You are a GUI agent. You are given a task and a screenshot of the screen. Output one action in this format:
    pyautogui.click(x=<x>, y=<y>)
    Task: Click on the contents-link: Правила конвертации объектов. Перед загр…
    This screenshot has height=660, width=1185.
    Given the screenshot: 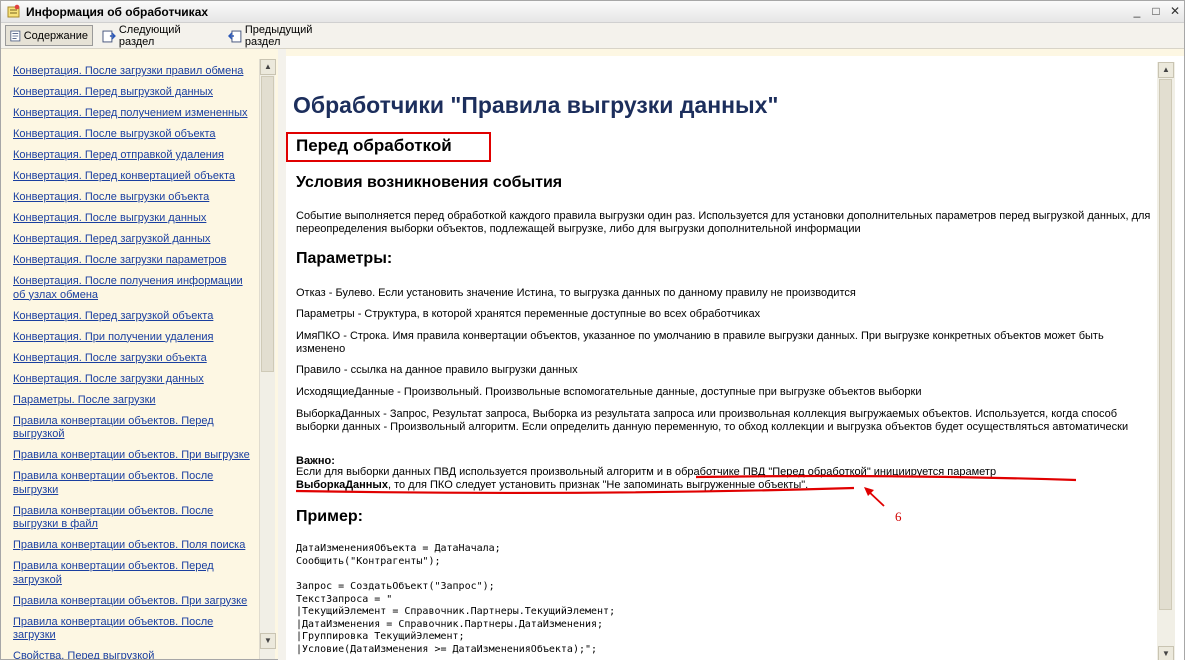 What is the action you would take?
    pyautogui.click(x=134, y=573)
    